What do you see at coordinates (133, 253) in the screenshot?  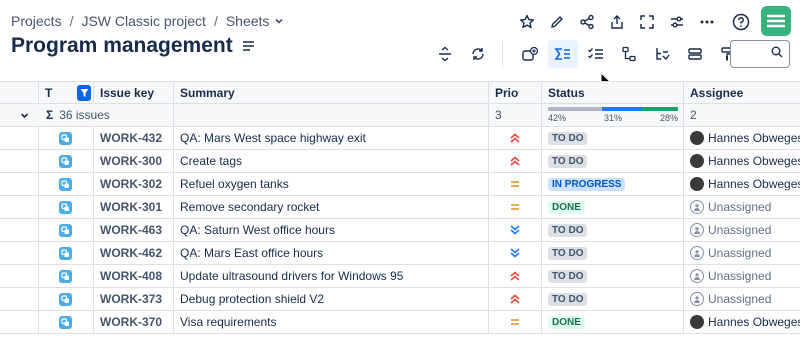 I see `issue-key: WORK-462` at bounding box center [133, 253].